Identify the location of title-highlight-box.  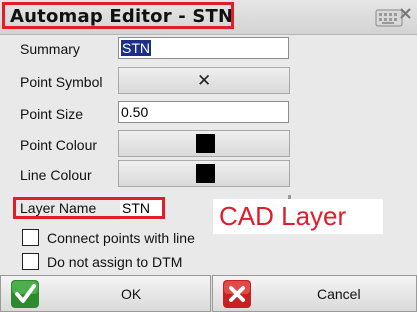
(118, 15).